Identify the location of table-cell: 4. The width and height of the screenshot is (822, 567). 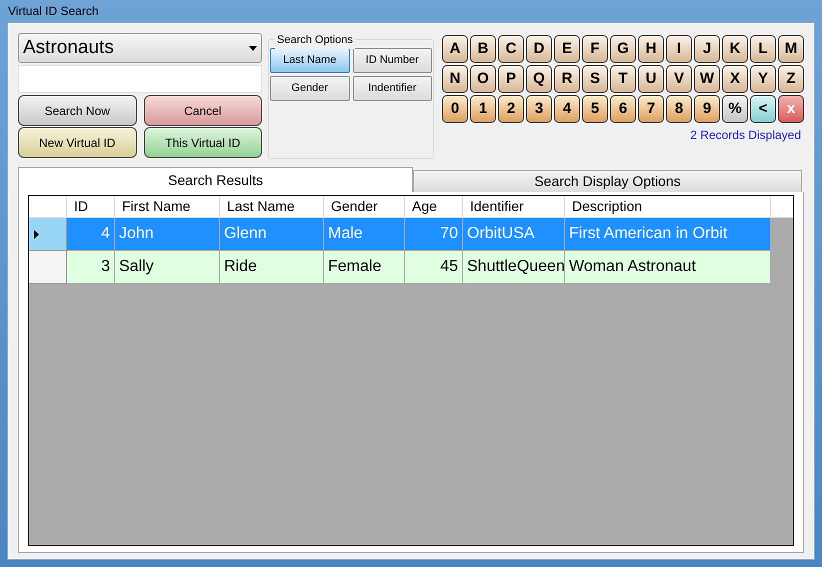
(91, 234).